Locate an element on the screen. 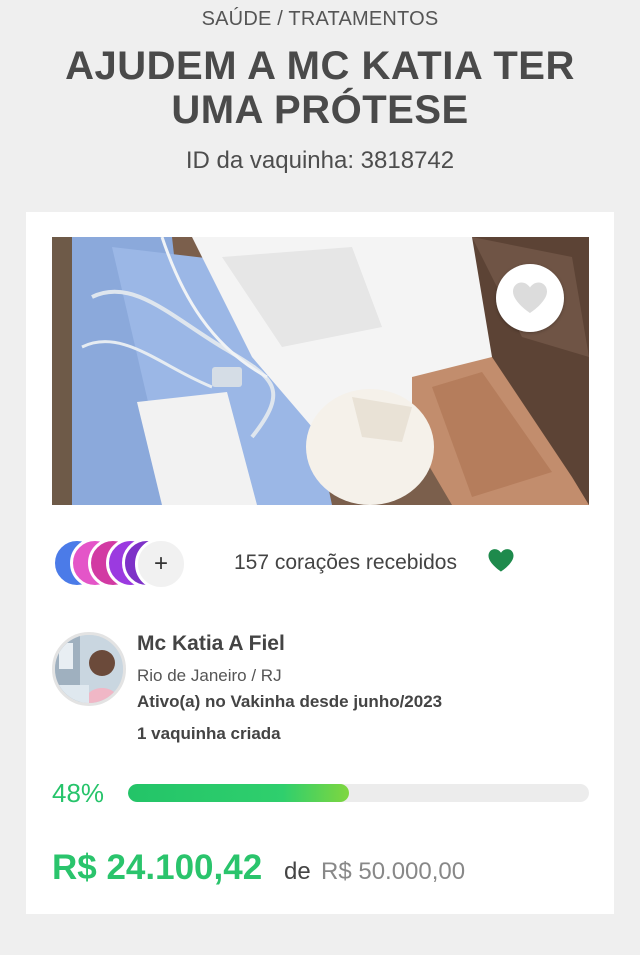 The width and height of the screenshot is (640, 955). supporters-row: C M H I L + 157 corações recebidos is located at coordinates (322, 564).